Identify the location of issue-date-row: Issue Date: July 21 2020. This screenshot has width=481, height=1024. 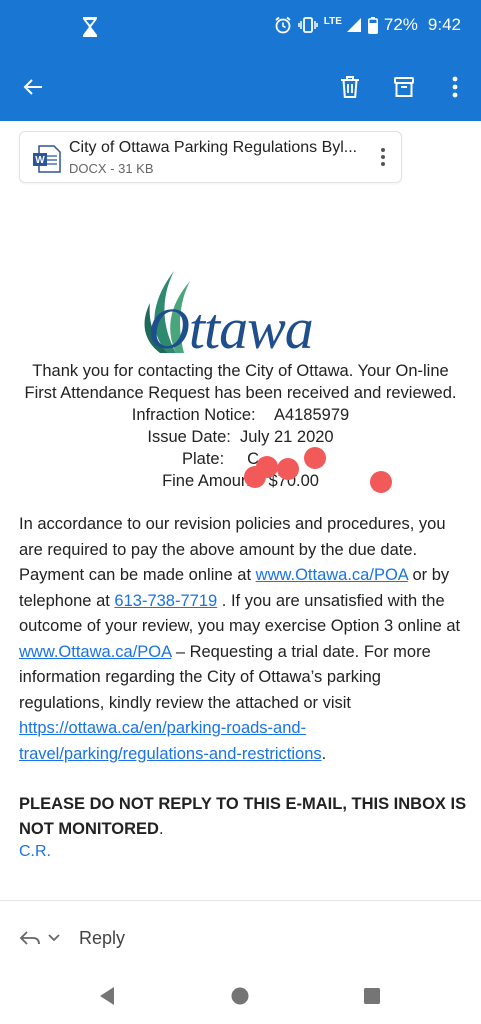
(240, 437).